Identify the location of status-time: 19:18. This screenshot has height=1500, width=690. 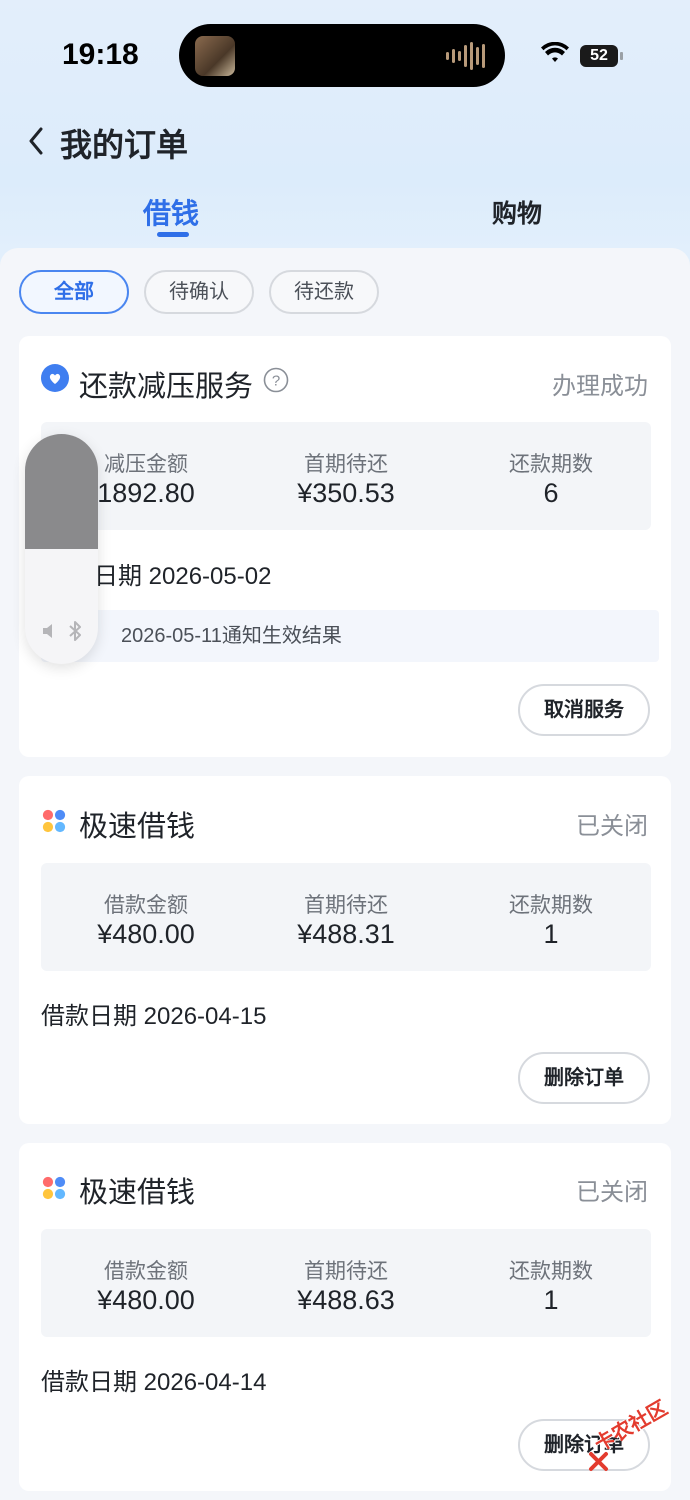
(100, 54).